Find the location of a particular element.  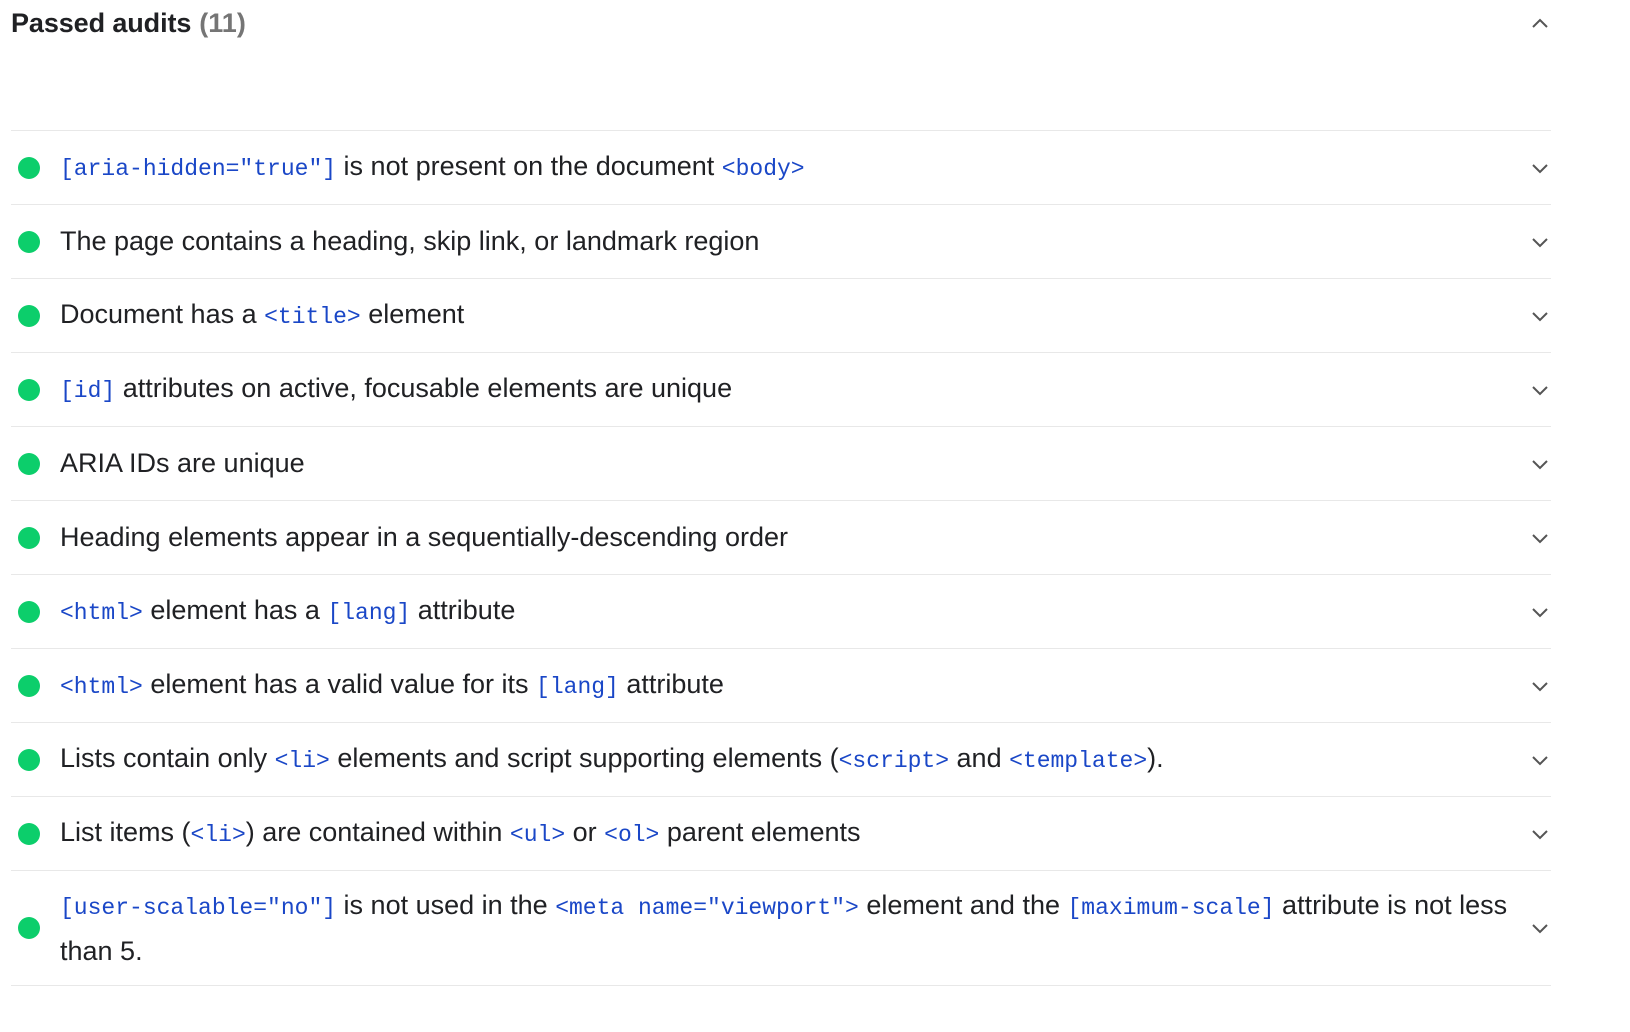

audit-text: ) are contained within is located at coordinates (377, 831).